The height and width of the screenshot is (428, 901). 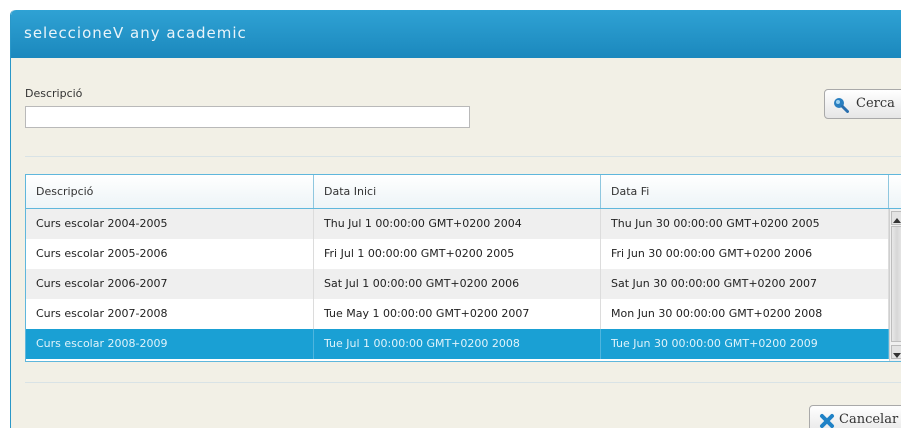 I want to click on search-button-label: Cerca, so click(x=875, y=103).